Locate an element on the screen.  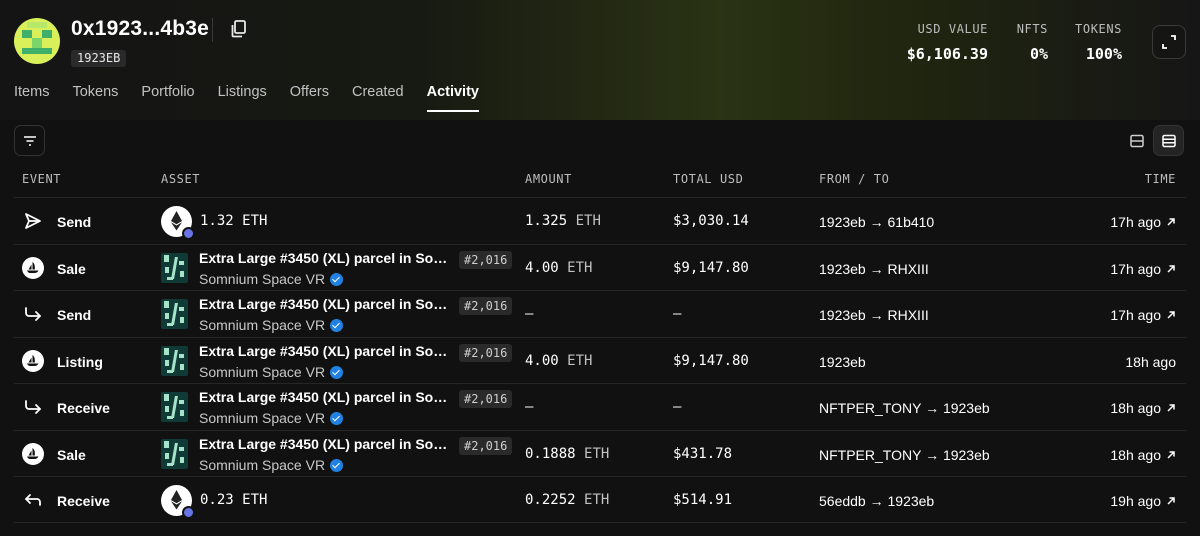
header-total-usd: TOTAL USD is located at coordinates (708, 179).